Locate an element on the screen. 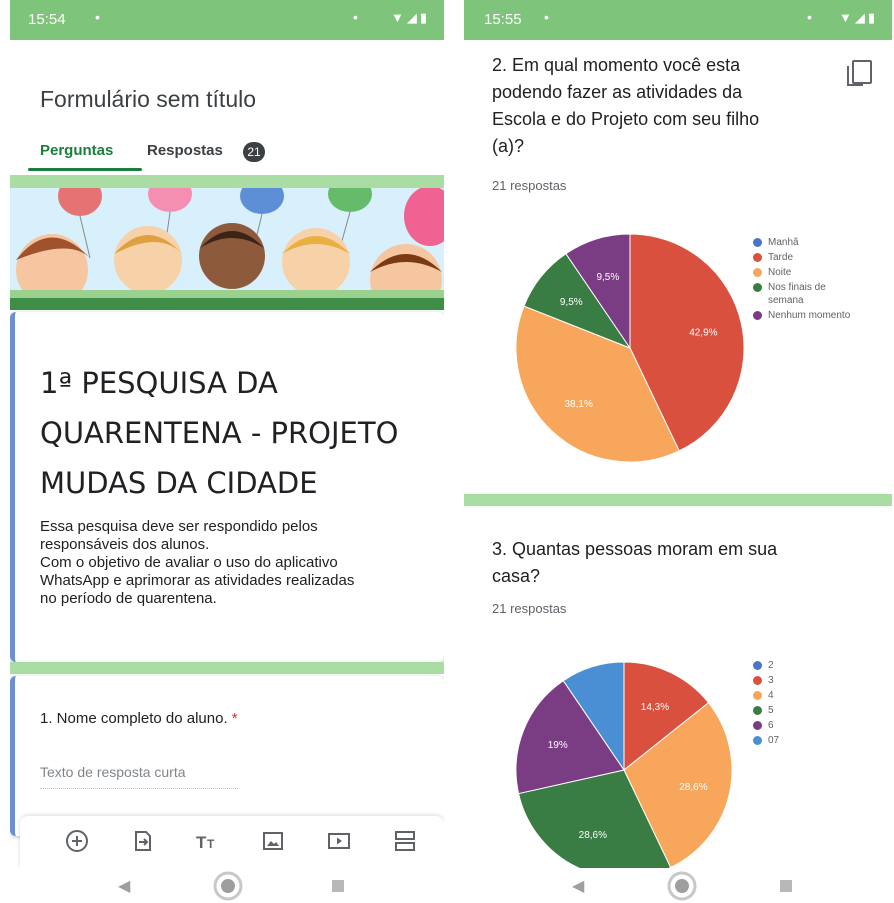 Image resolution: width=894 pixels, height=903 pixels. tab-perguntas: Perguntas is located at coordinates (76, 150).